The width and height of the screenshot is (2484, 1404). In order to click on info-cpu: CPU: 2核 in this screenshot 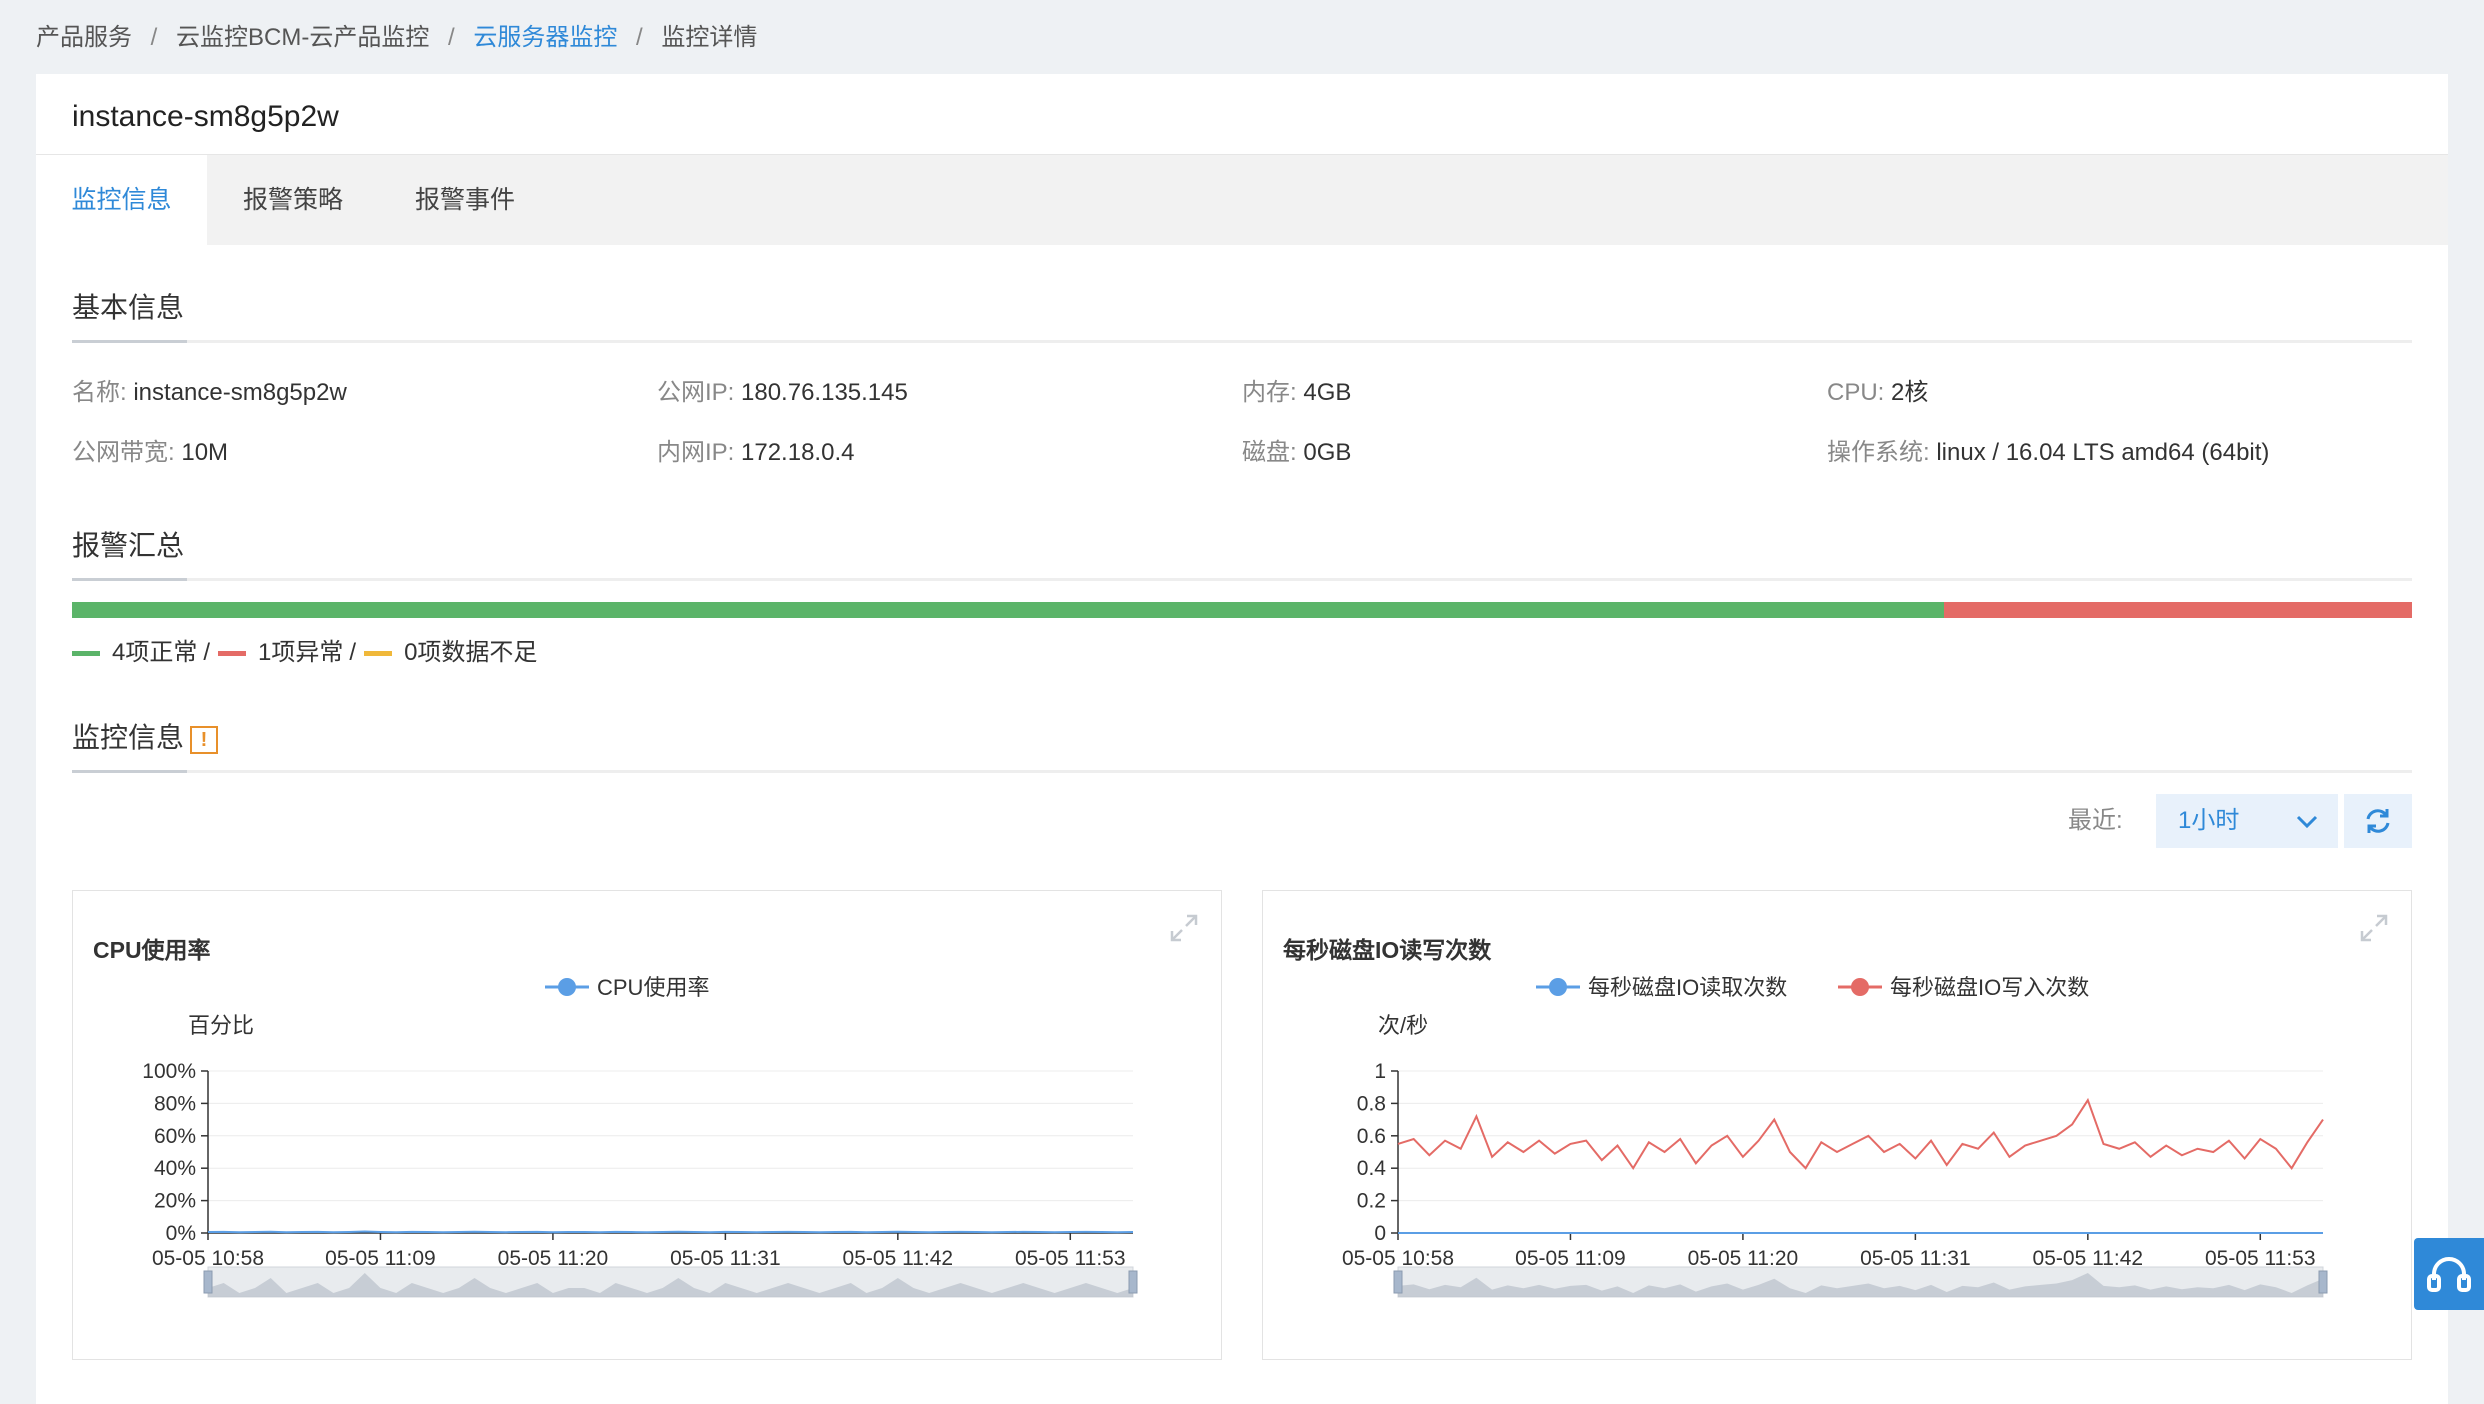, I will do `click(1877, 393)`.